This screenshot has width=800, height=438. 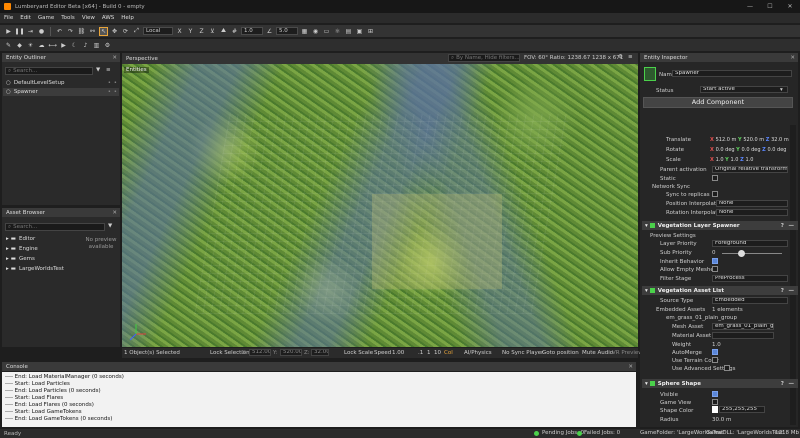 What do you see at coordinates (780, 140) in the screenshot?
I see `translate-z: 32.0 m` at bounding box center [780, 140].